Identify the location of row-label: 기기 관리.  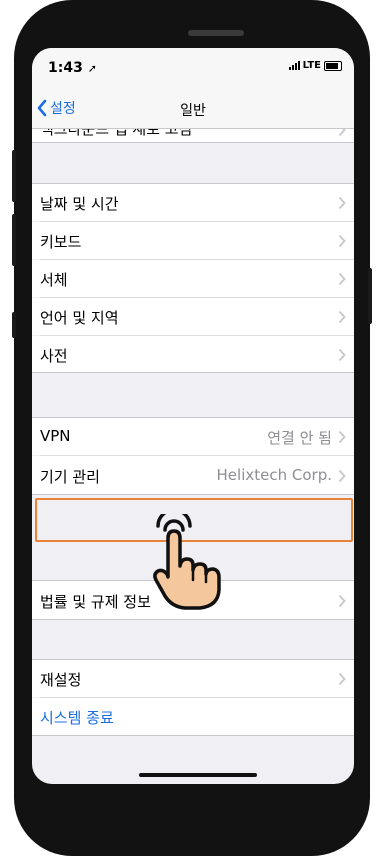
(70, 477).